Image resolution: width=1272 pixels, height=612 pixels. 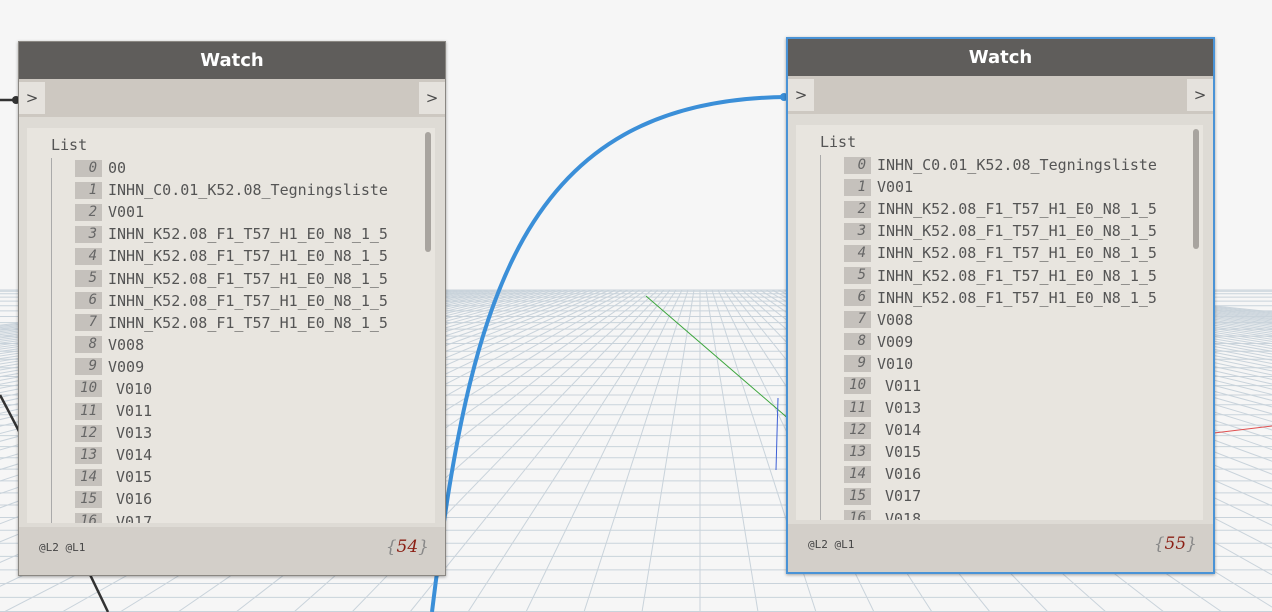 What do you see at coordinates (247, 389) in the screenshot?
I see `list-item: 10 V010` at bounding box center [247, 389].